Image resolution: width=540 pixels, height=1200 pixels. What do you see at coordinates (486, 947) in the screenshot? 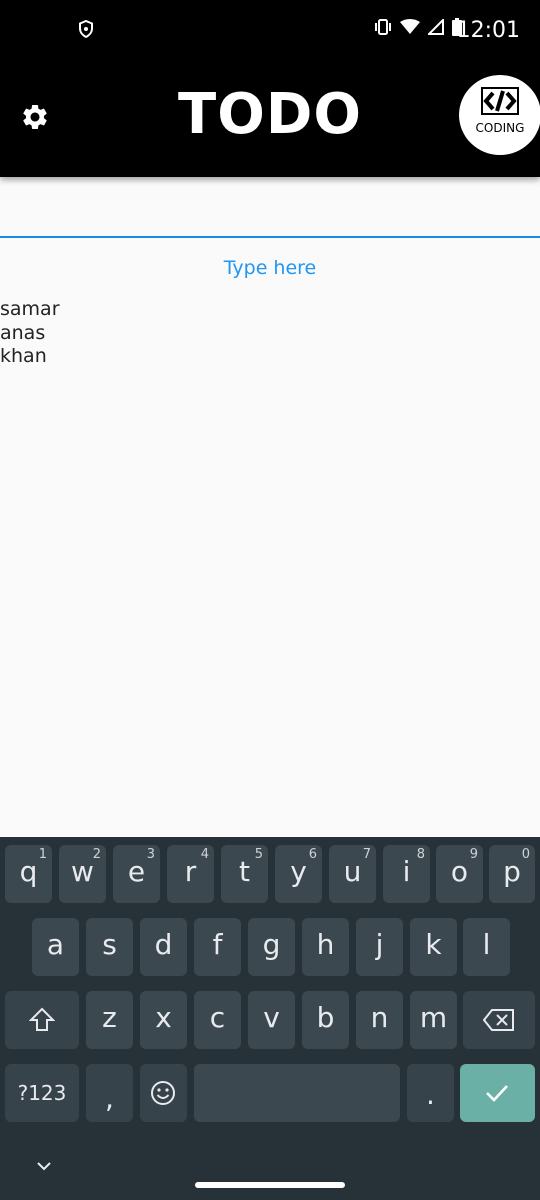
I see `key-l: l` at bounding box center [486, 947].